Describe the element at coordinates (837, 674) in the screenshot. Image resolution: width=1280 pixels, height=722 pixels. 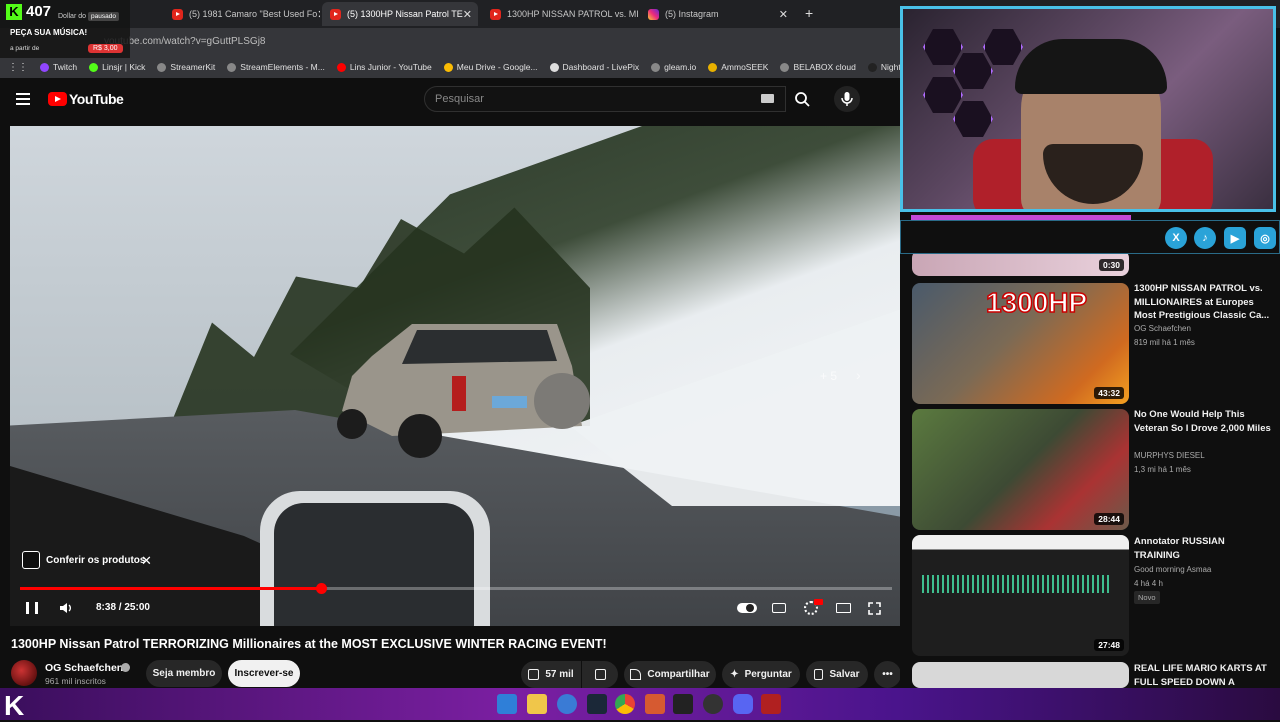
I see `save-button: Salvar` at that location.